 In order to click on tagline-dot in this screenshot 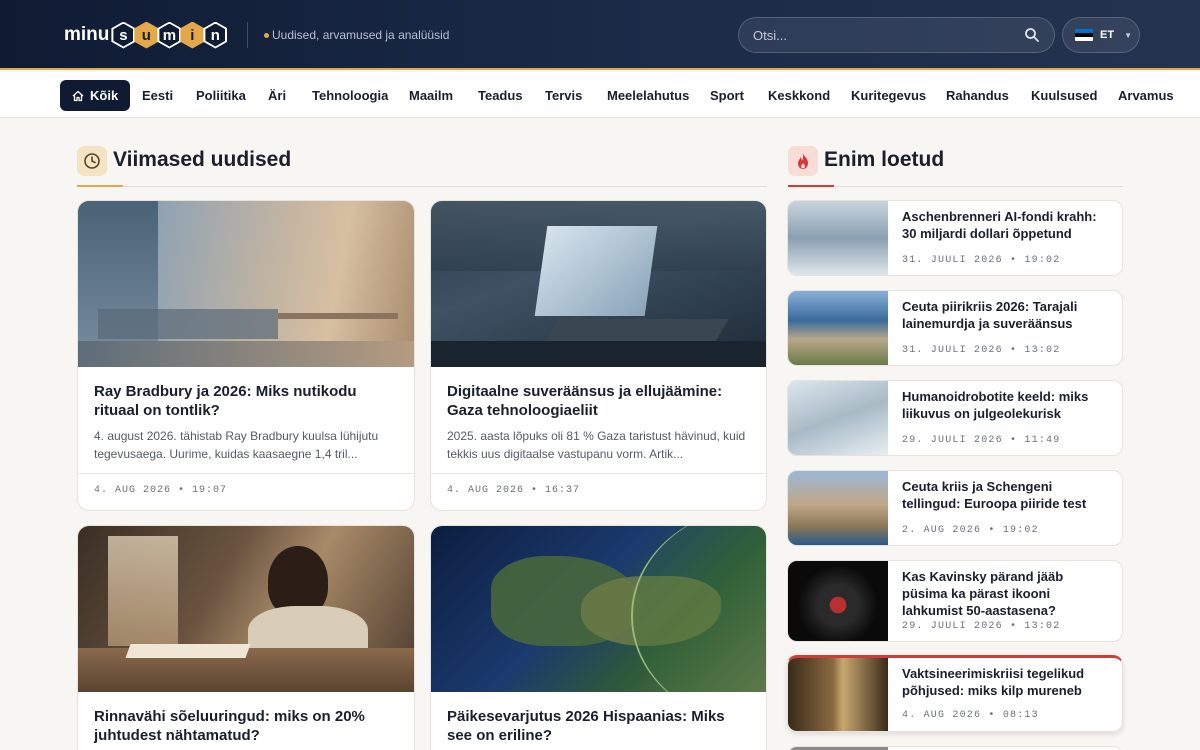, I will do `click(266, 35)`.